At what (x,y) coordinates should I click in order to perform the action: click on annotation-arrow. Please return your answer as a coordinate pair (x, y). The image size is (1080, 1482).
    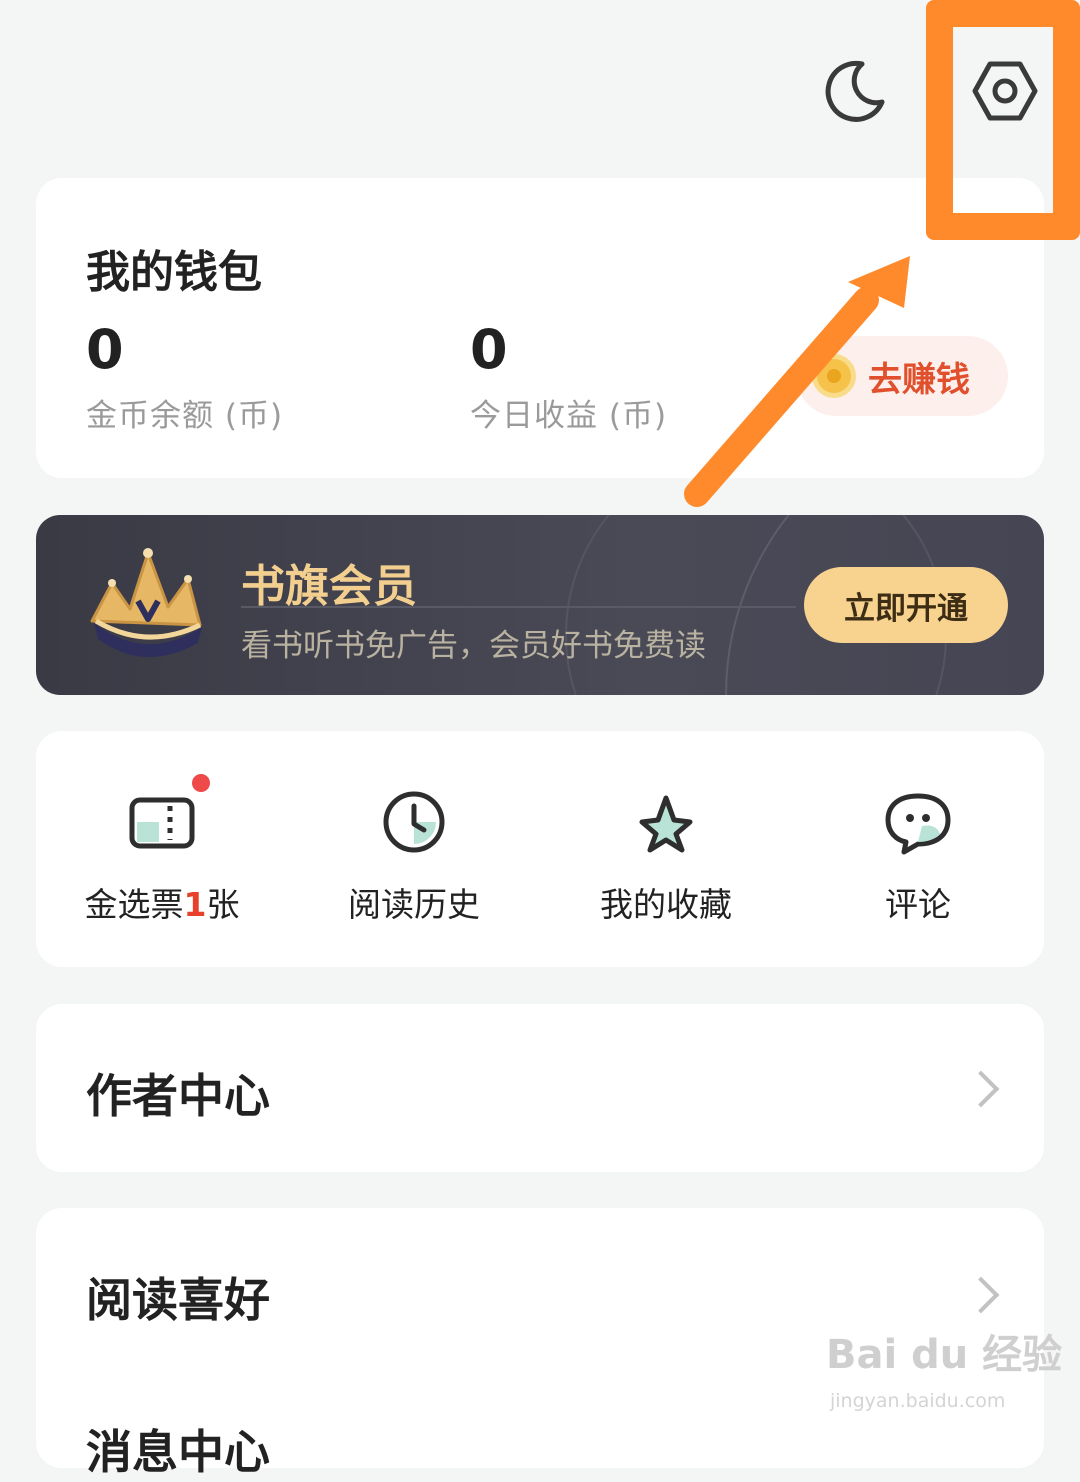
    Looking at the image, I should click on (797, 381).